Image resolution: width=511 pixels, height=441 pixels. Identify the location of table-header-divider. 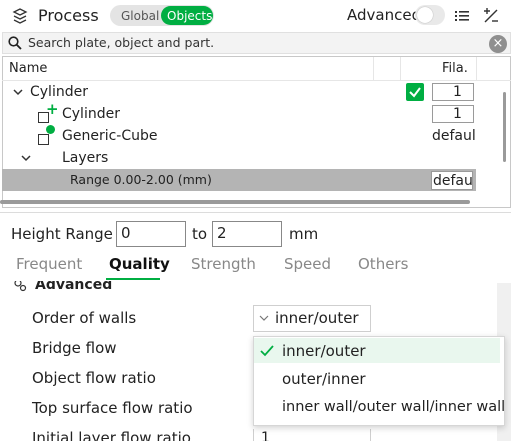
(256, 80).